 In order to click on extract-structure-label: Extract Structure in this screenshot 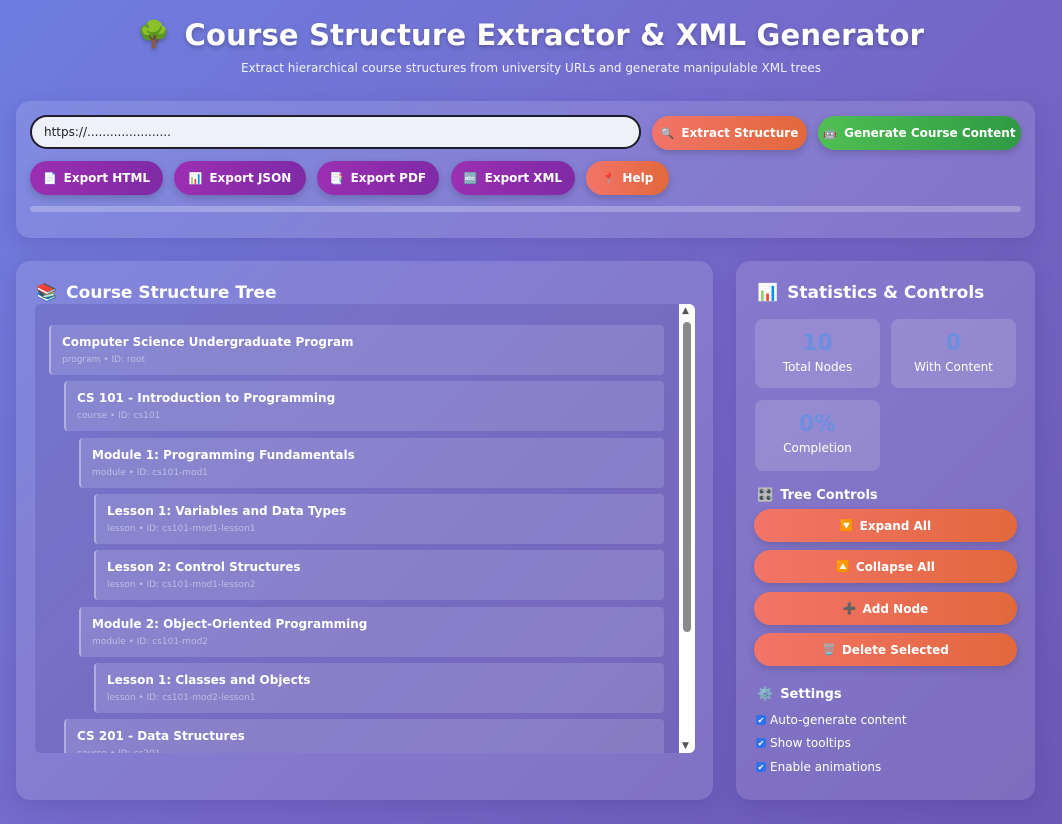, I will do `click(740, 133)`.